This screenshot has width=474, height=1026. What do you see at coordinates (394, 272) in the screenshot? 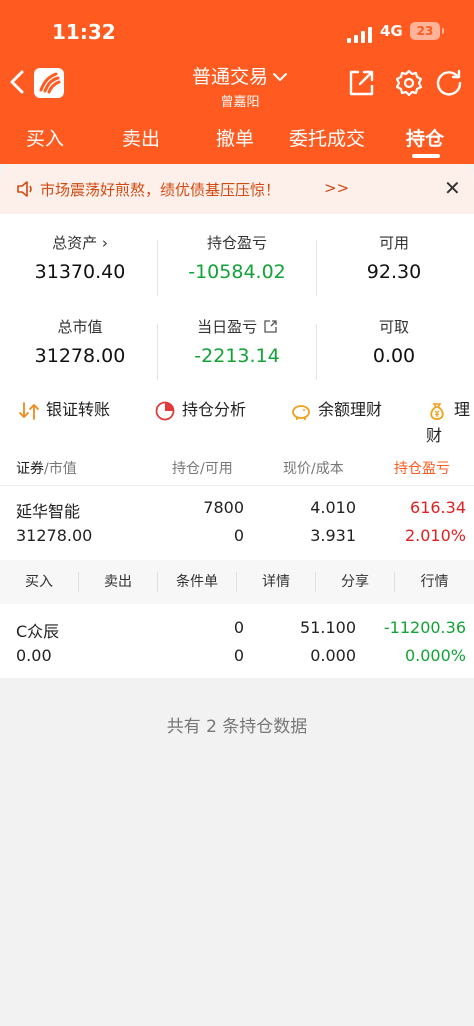
I see `available-value: 92.30` at bounding box center [394, 272].